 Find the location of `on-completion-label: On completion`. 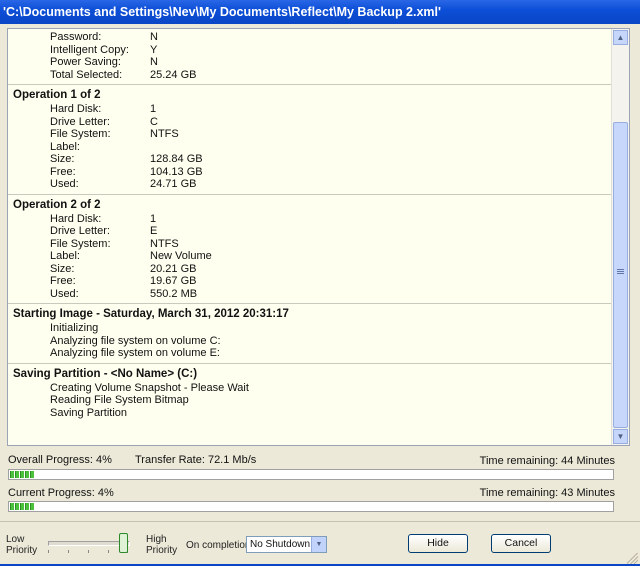

on-completion-label: On completion is located at coordinates (218, 545).